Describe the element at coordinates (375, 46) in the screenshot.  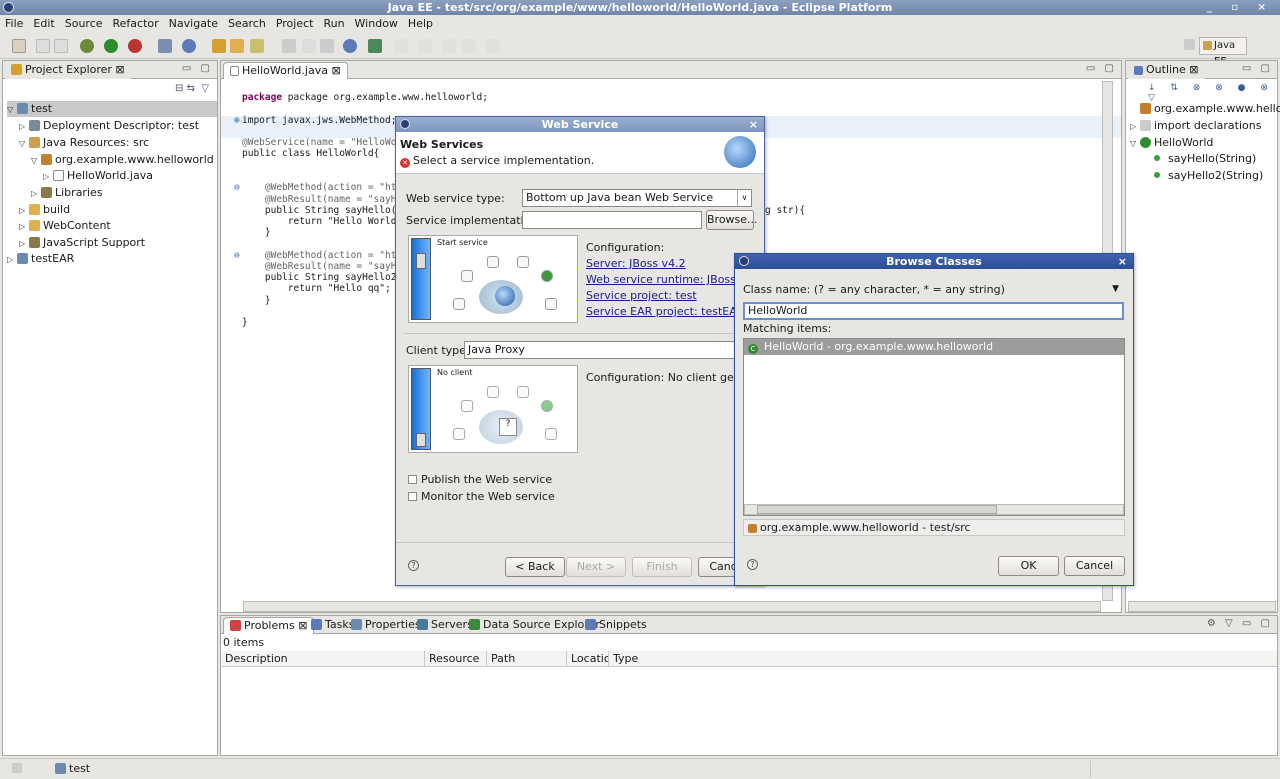
I see `web-service-icon` at that location.